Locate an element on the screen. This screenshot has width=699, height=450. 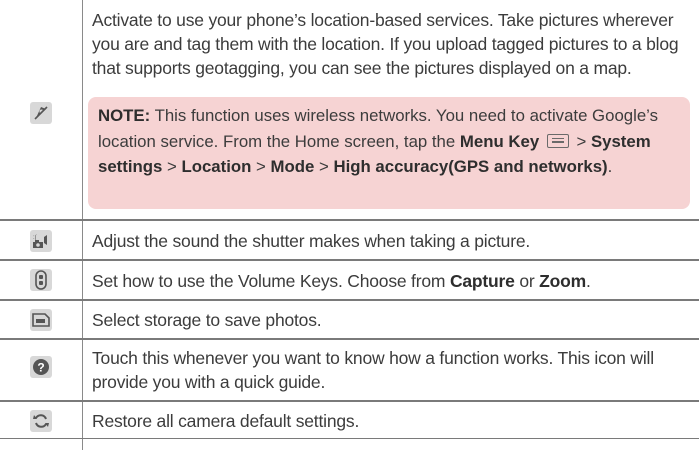
note-label: NOTE: is located at coordinates (124, 115).